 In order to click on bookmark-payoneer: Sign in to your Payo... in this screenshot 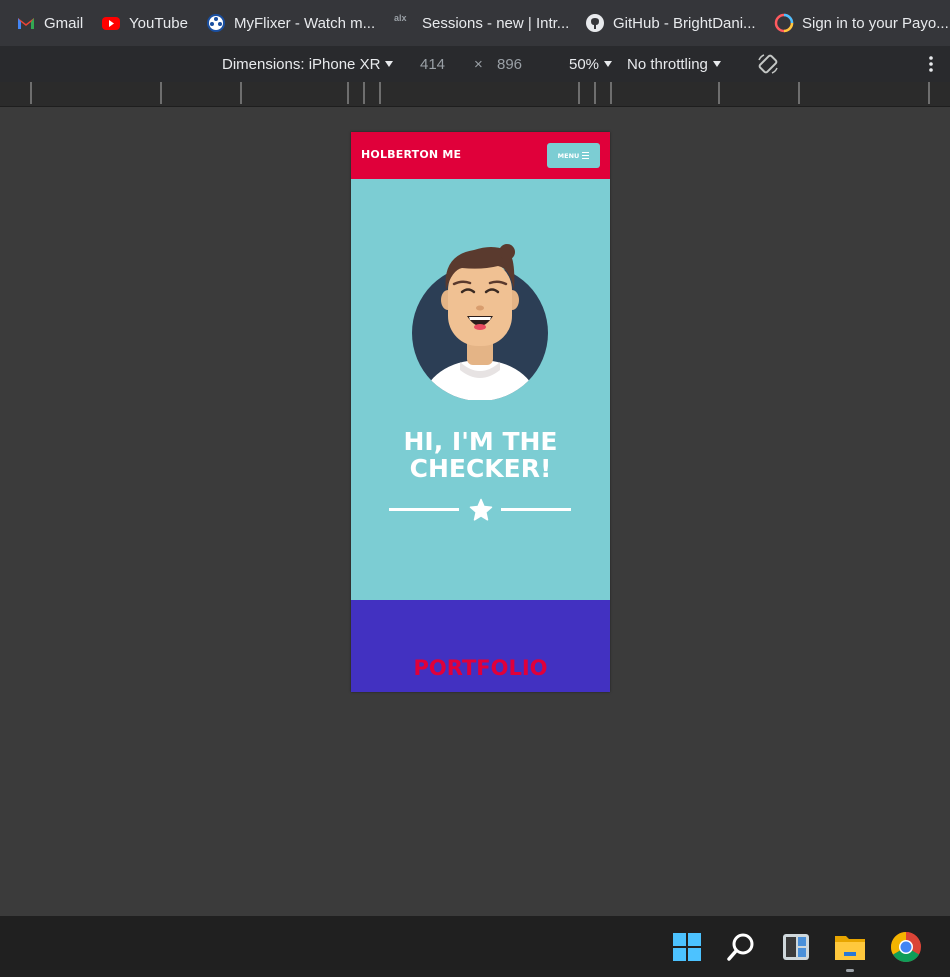, I will do `click(861, 23)`.